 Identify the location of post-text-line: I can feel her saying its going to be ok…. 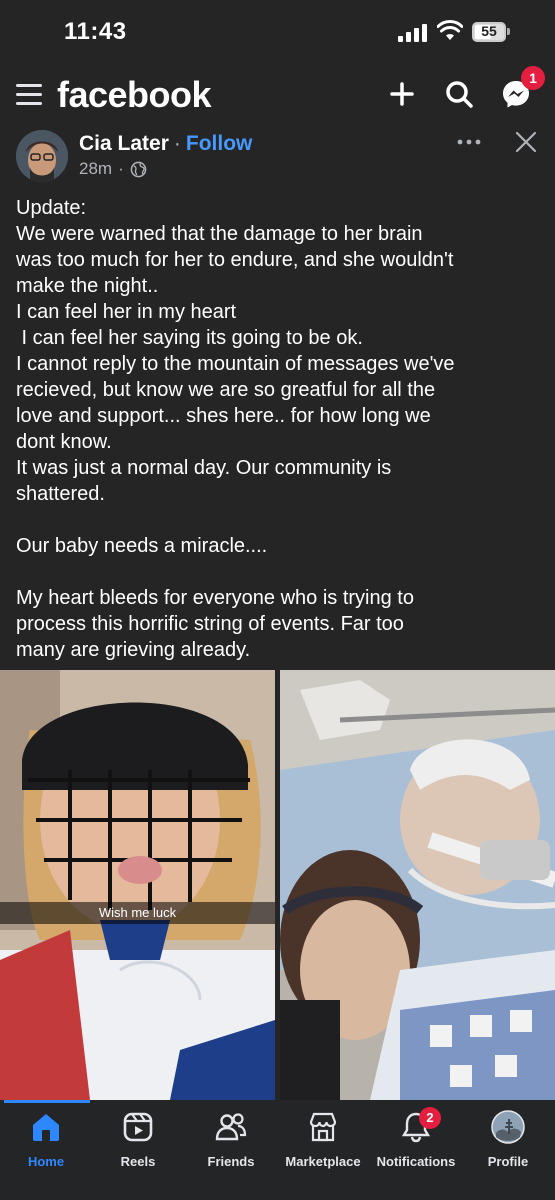
(189, 338).